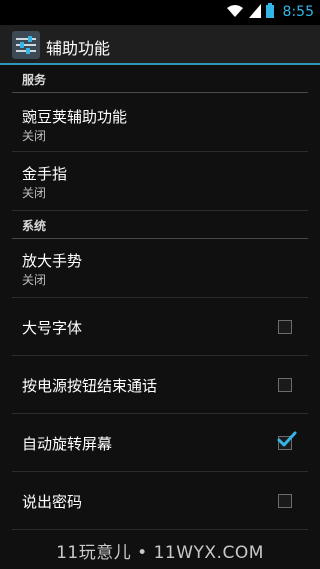 The height and width of the screenshot is (569, 320). I want to click on watermark: 11玩意儿 • 11WYX.COM, so click(160, 553).